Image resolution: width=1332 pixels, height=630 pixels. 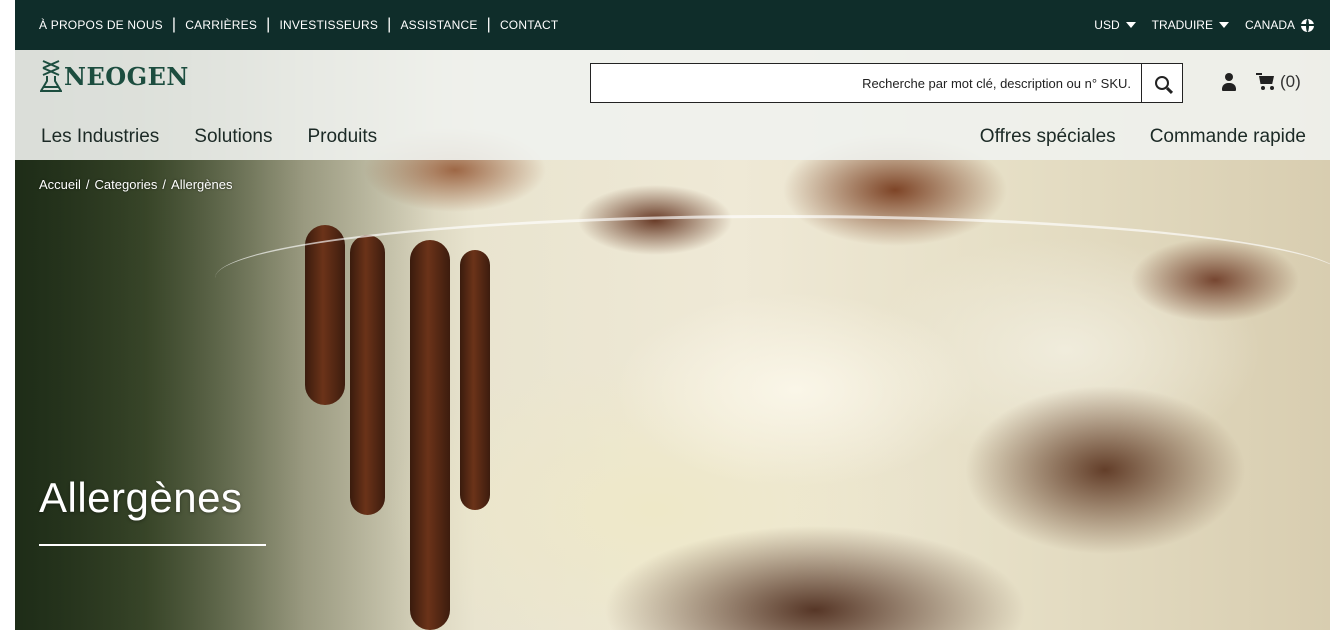 What do you see at coordinates (100, 137) in the screenshot?
I see `nav-industries: Les Industries` at bounding box center [100, 137].